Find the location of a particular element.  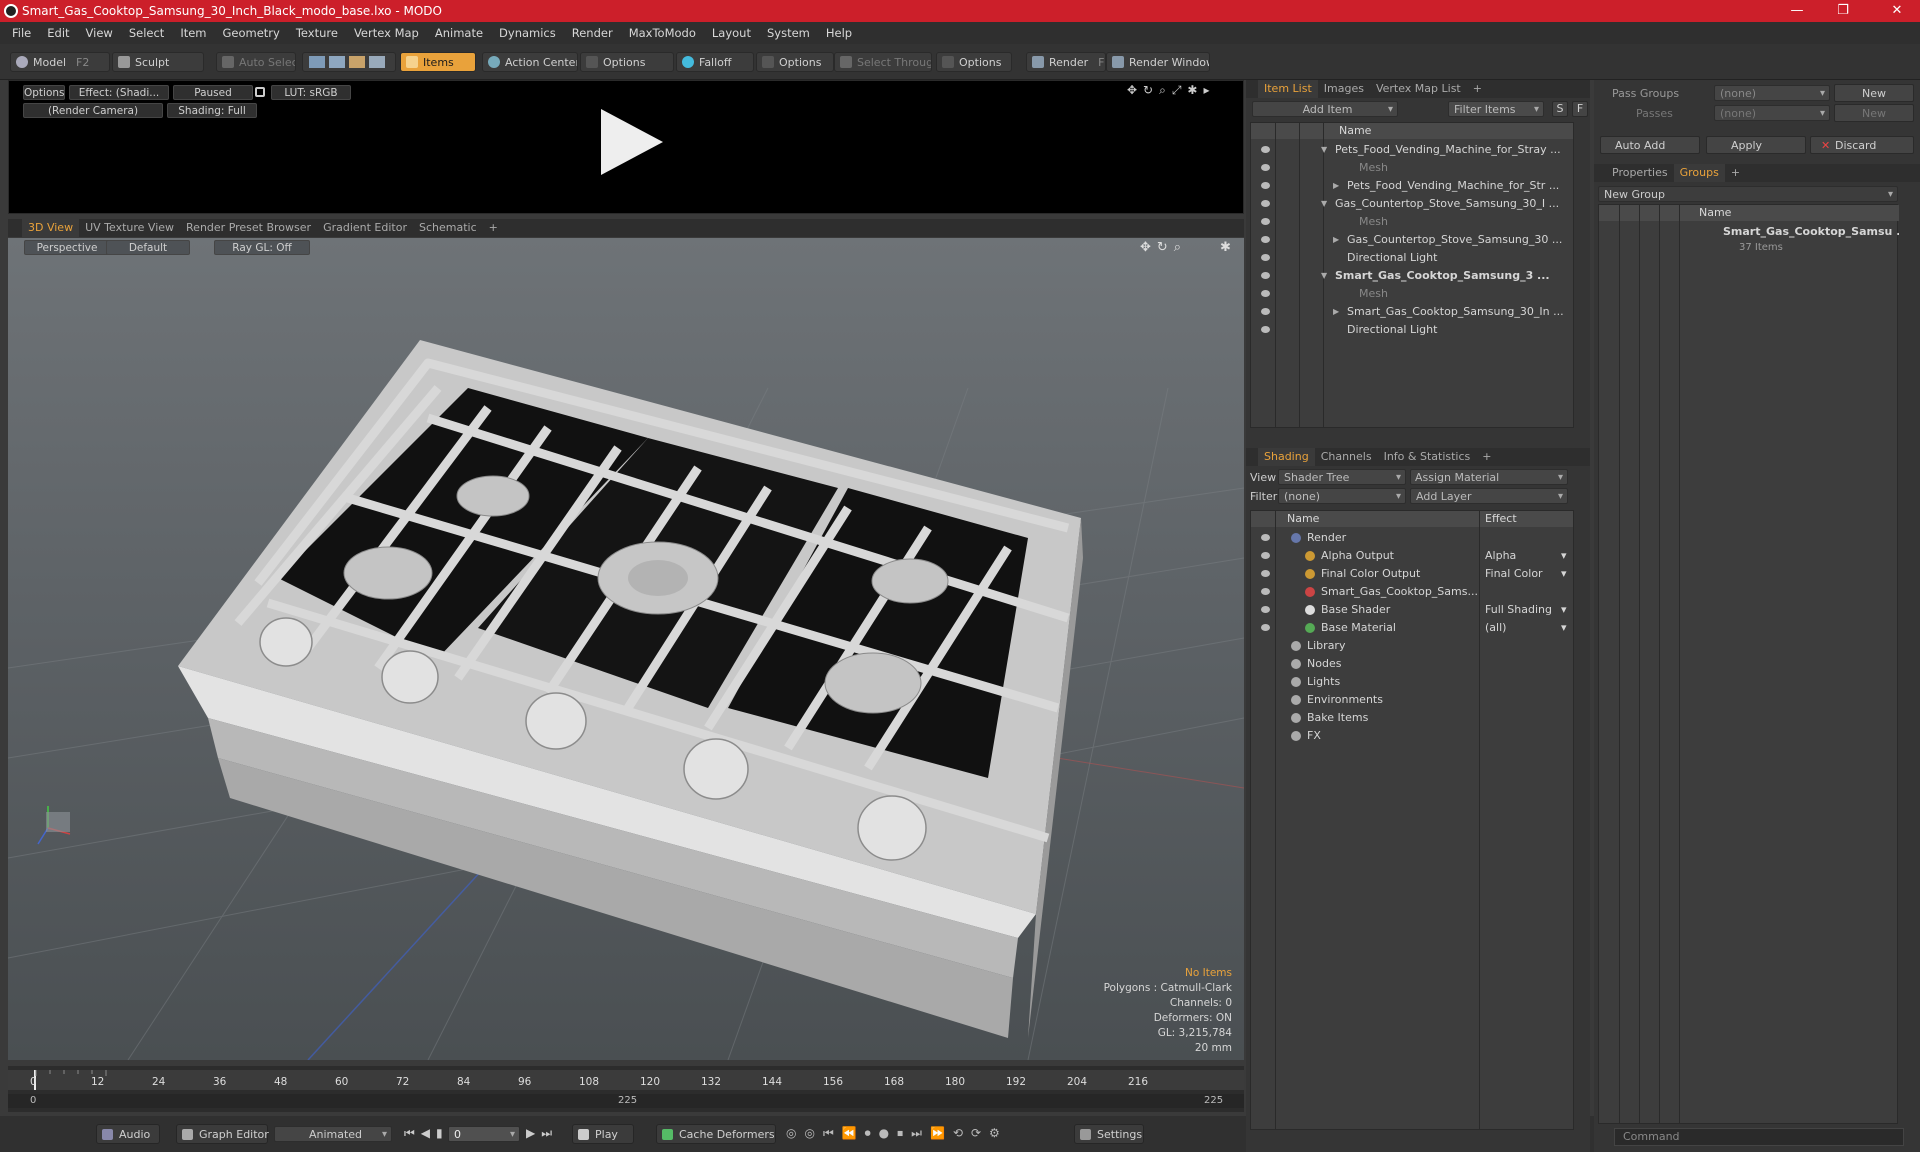

tab-vertex-map-list: Vertex Map List is located at coordinates (1418, 89).